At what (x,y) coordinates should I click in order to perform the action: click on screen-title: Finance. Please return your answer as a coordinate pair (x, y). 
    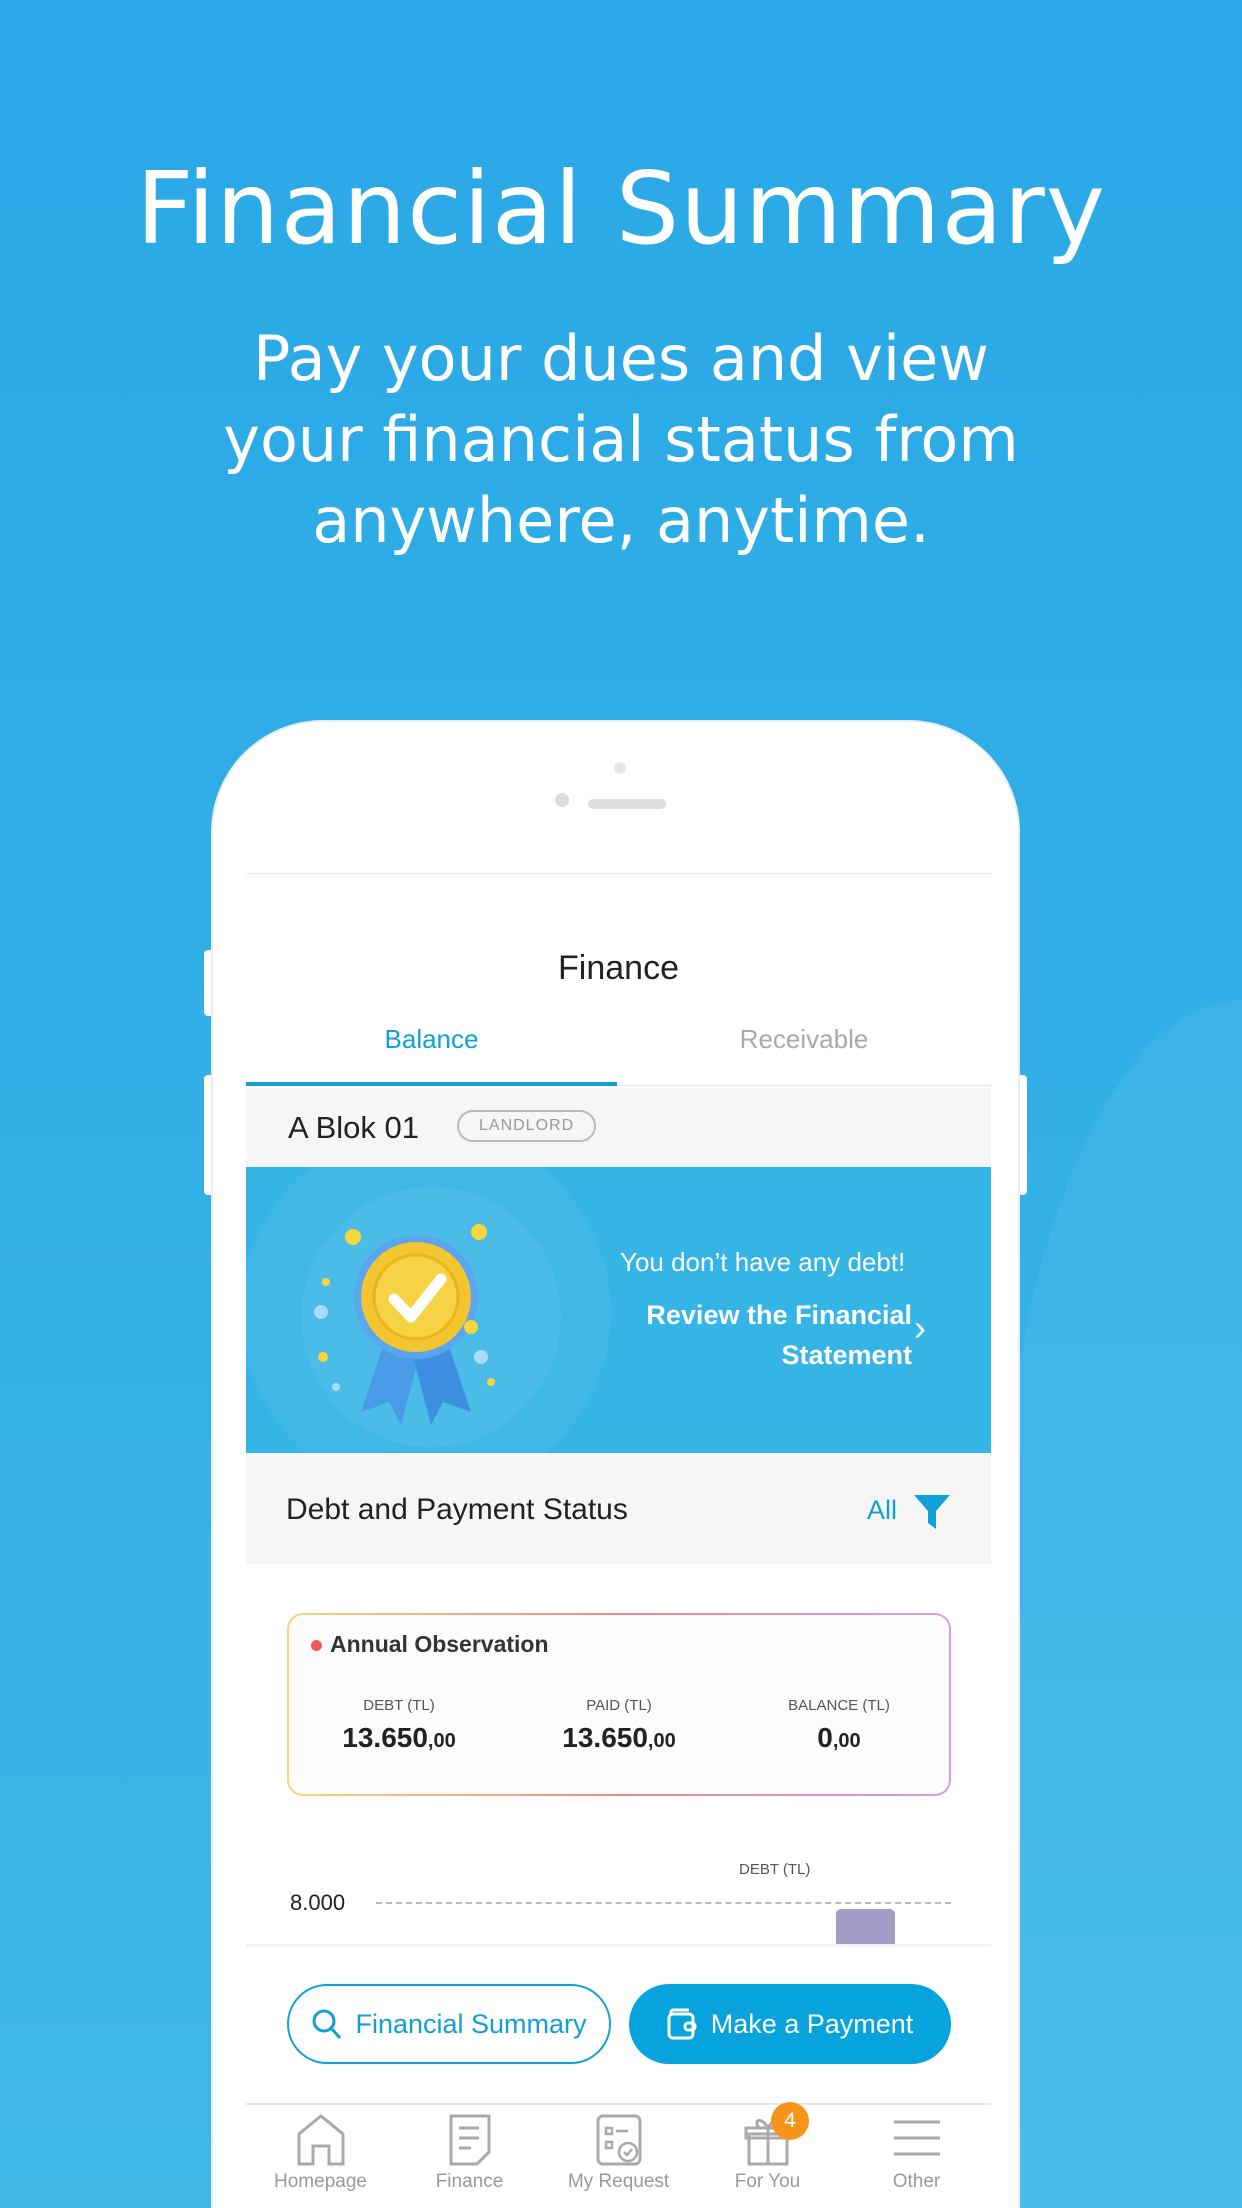
    Looking at the image, I should click on (618, 968).